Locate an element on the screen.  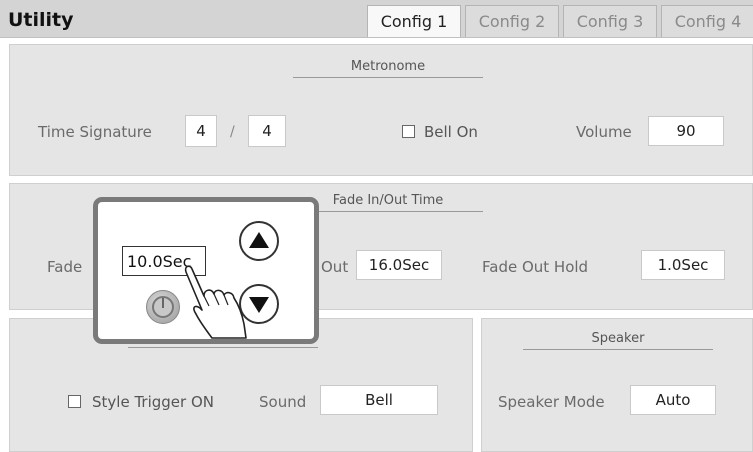
volume-value-field: 90 is located at coordinates (686, 131).